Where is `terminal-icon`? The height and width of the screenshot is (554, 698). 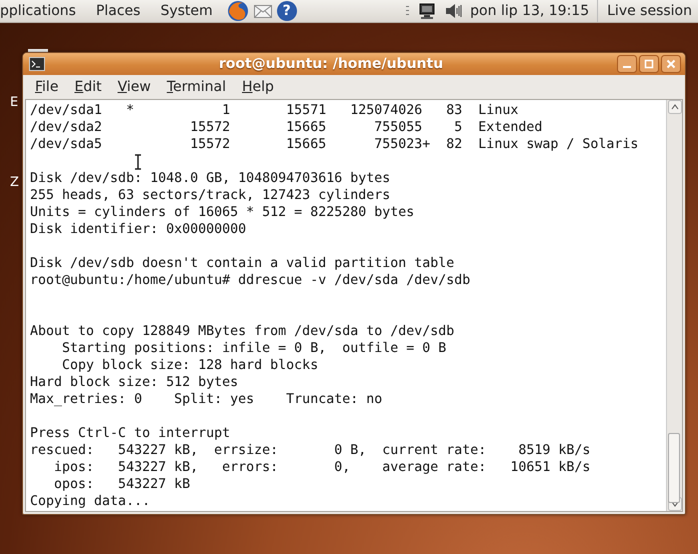 terminal-icon is located at coordinates (37, 64).